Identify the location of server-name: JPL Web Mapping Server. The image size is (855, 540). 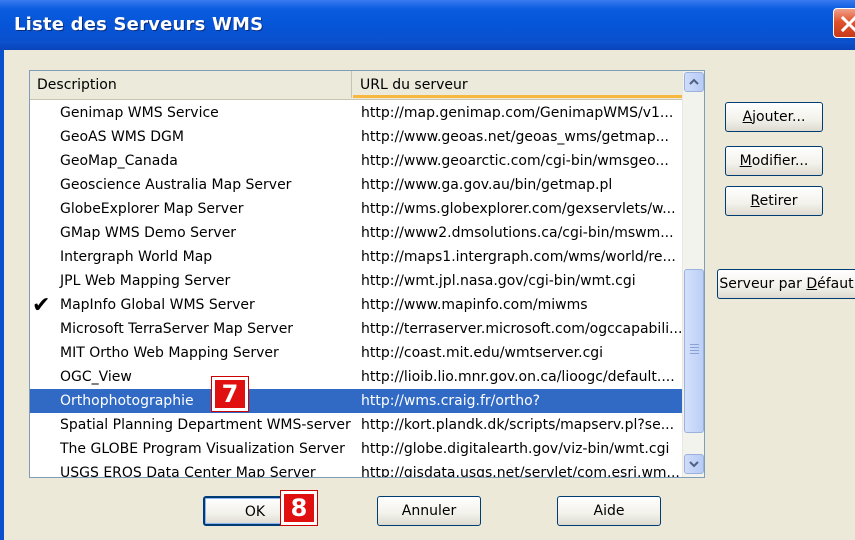
(145, 281).